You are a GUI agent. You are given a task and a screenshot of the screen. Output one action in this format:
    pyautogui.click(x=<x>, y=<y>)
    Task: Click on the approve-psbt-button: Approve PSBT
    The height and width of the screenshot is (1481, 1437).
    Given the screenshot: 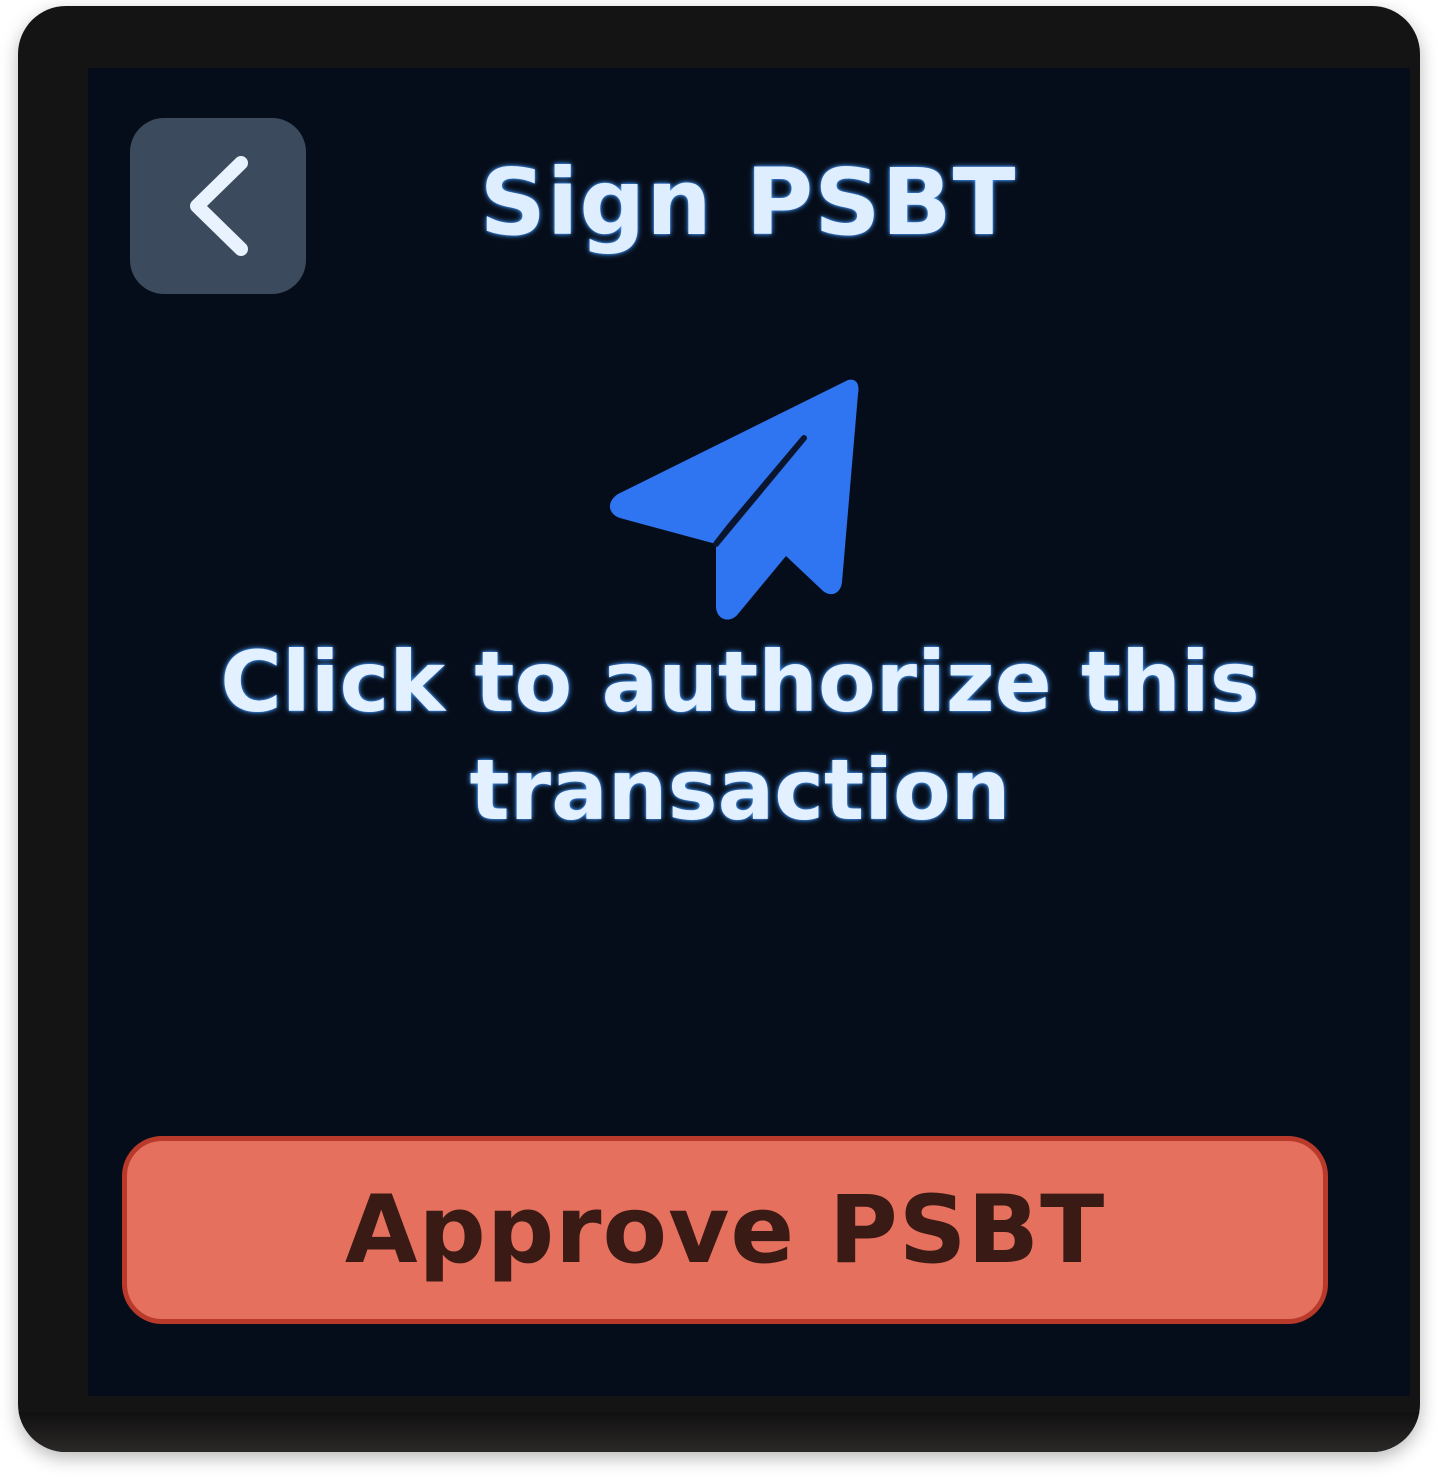 What is the action you would take?
    pyautogui.click(x=725, y=1230)
    